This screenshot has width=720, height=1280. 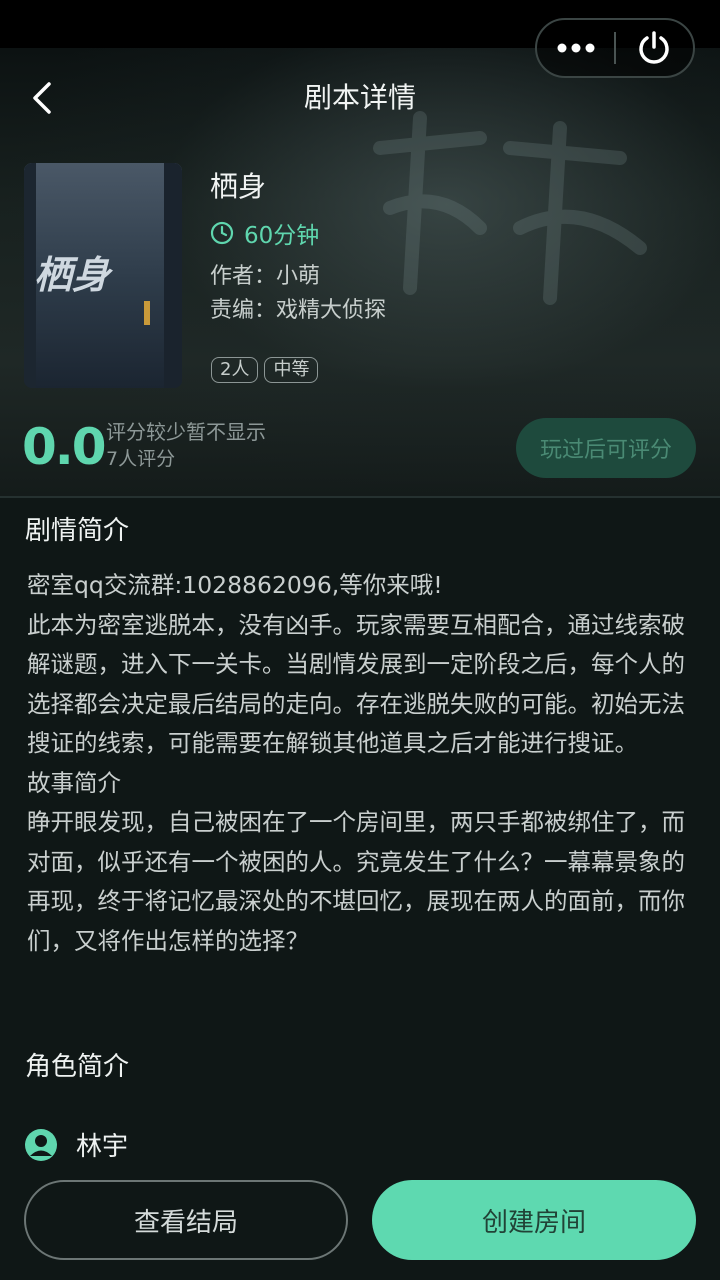 I want to click on power-icon, so click(x=654, y=47).